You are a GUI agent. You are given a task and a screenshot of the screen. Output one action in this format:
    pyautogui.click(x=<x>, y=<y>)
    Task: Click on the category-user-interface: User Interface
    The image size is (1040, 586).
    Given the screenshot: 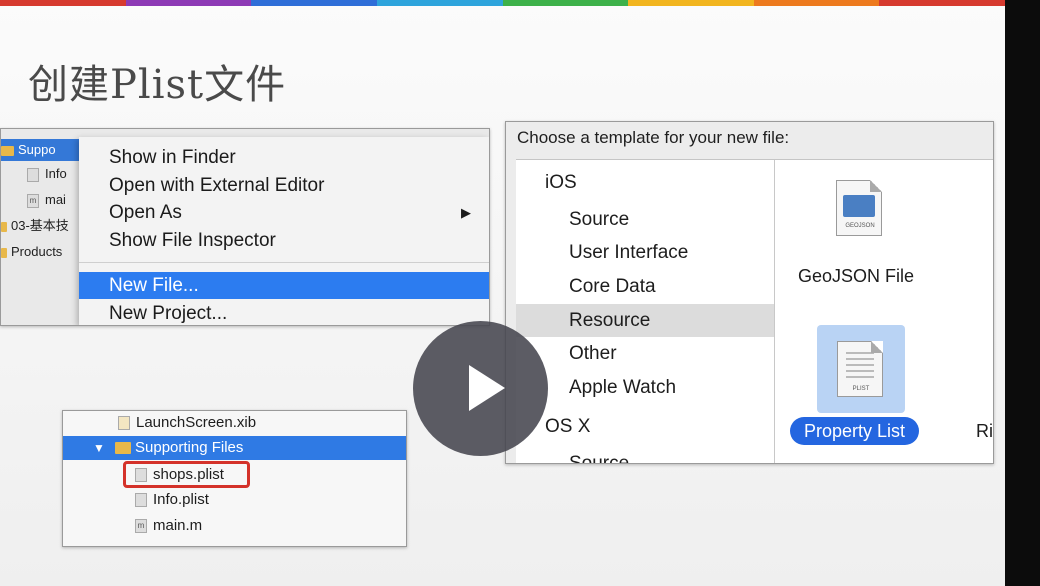 What is the action you would take?
    pyautogui.click(x=645, y=252)
    